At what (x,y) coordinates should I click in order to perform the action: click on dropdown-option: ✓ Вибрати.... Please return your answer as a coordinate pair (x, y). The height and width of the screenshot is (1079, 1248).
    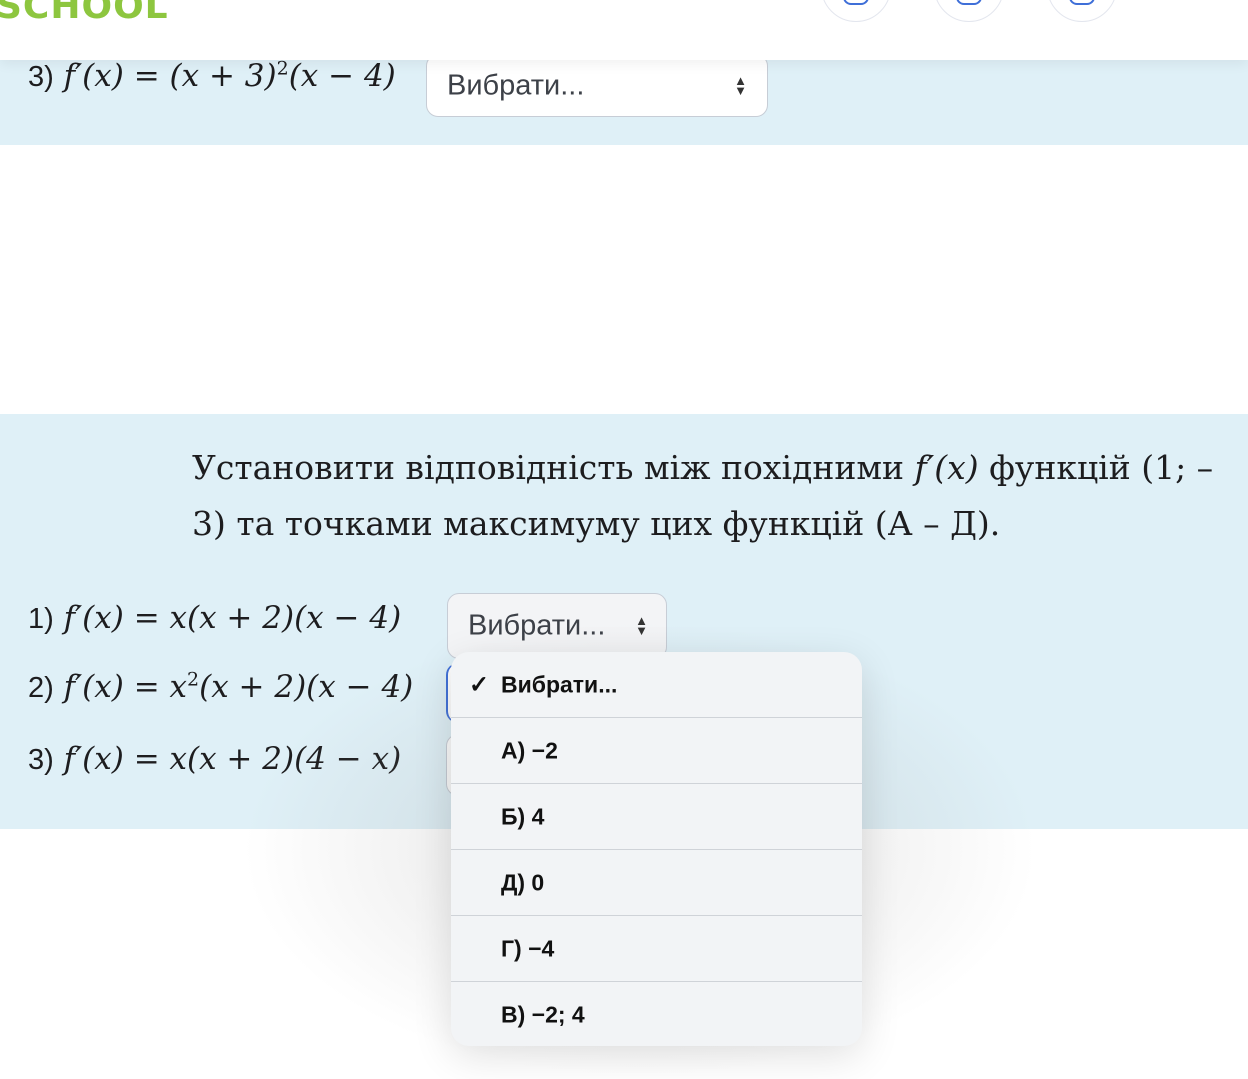
    Looking at the image, I should click on (656, 685).